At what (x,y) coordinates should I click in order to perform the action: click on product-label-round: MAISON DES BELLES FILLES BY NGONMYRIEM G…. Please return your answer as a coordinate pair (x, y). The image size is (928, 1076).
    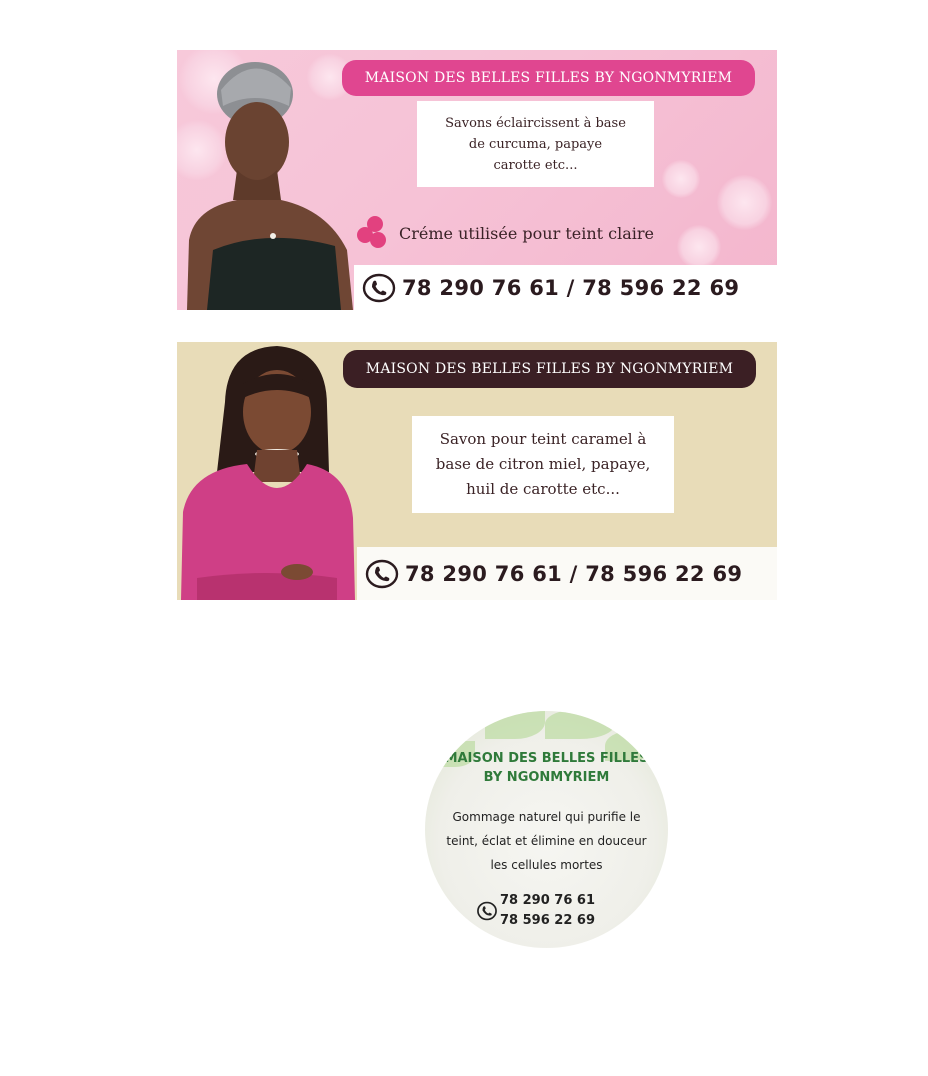
    Looking at the image, I should click on (546, 829).